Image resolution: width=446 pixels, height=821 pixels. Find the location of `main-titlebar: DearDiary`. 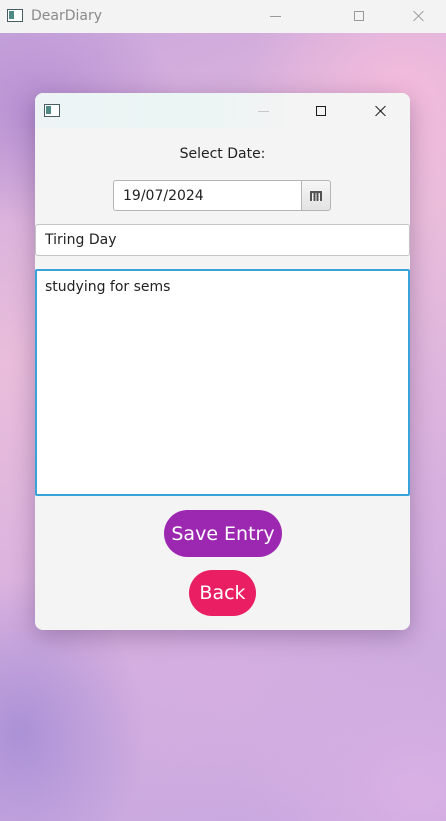

main-titlebar: DearDiary is located at coordinates (223, 16).